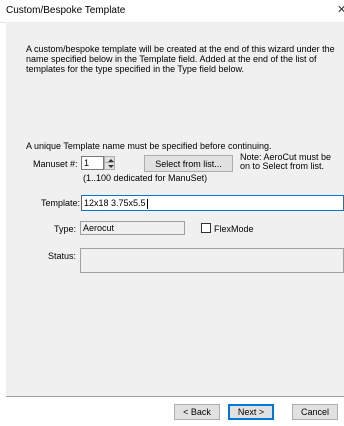  What do you see at coordinates (234, 229) in the screenshot?
I see `flexmode-label: FlexMode` at bounding box center [234, 229].